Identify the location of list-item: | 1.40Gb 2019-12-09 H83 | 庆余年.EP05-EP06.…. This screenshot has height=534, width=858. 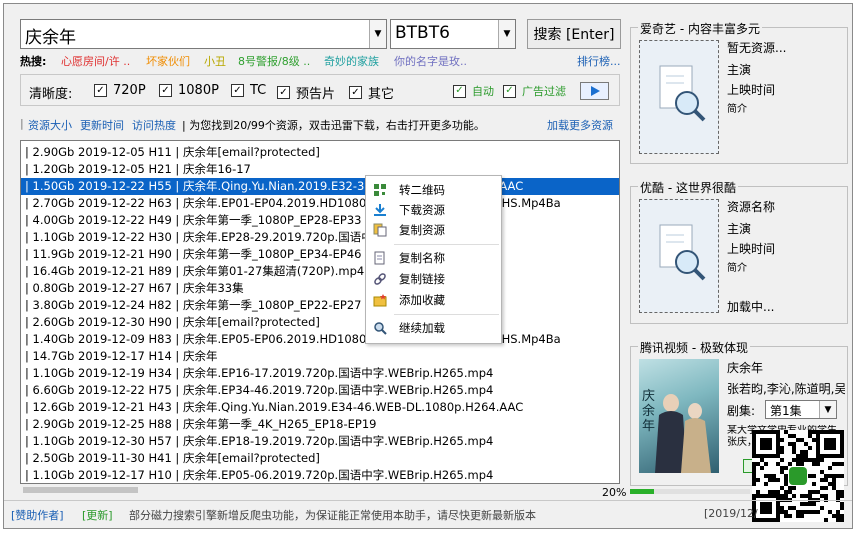
(320, 339).